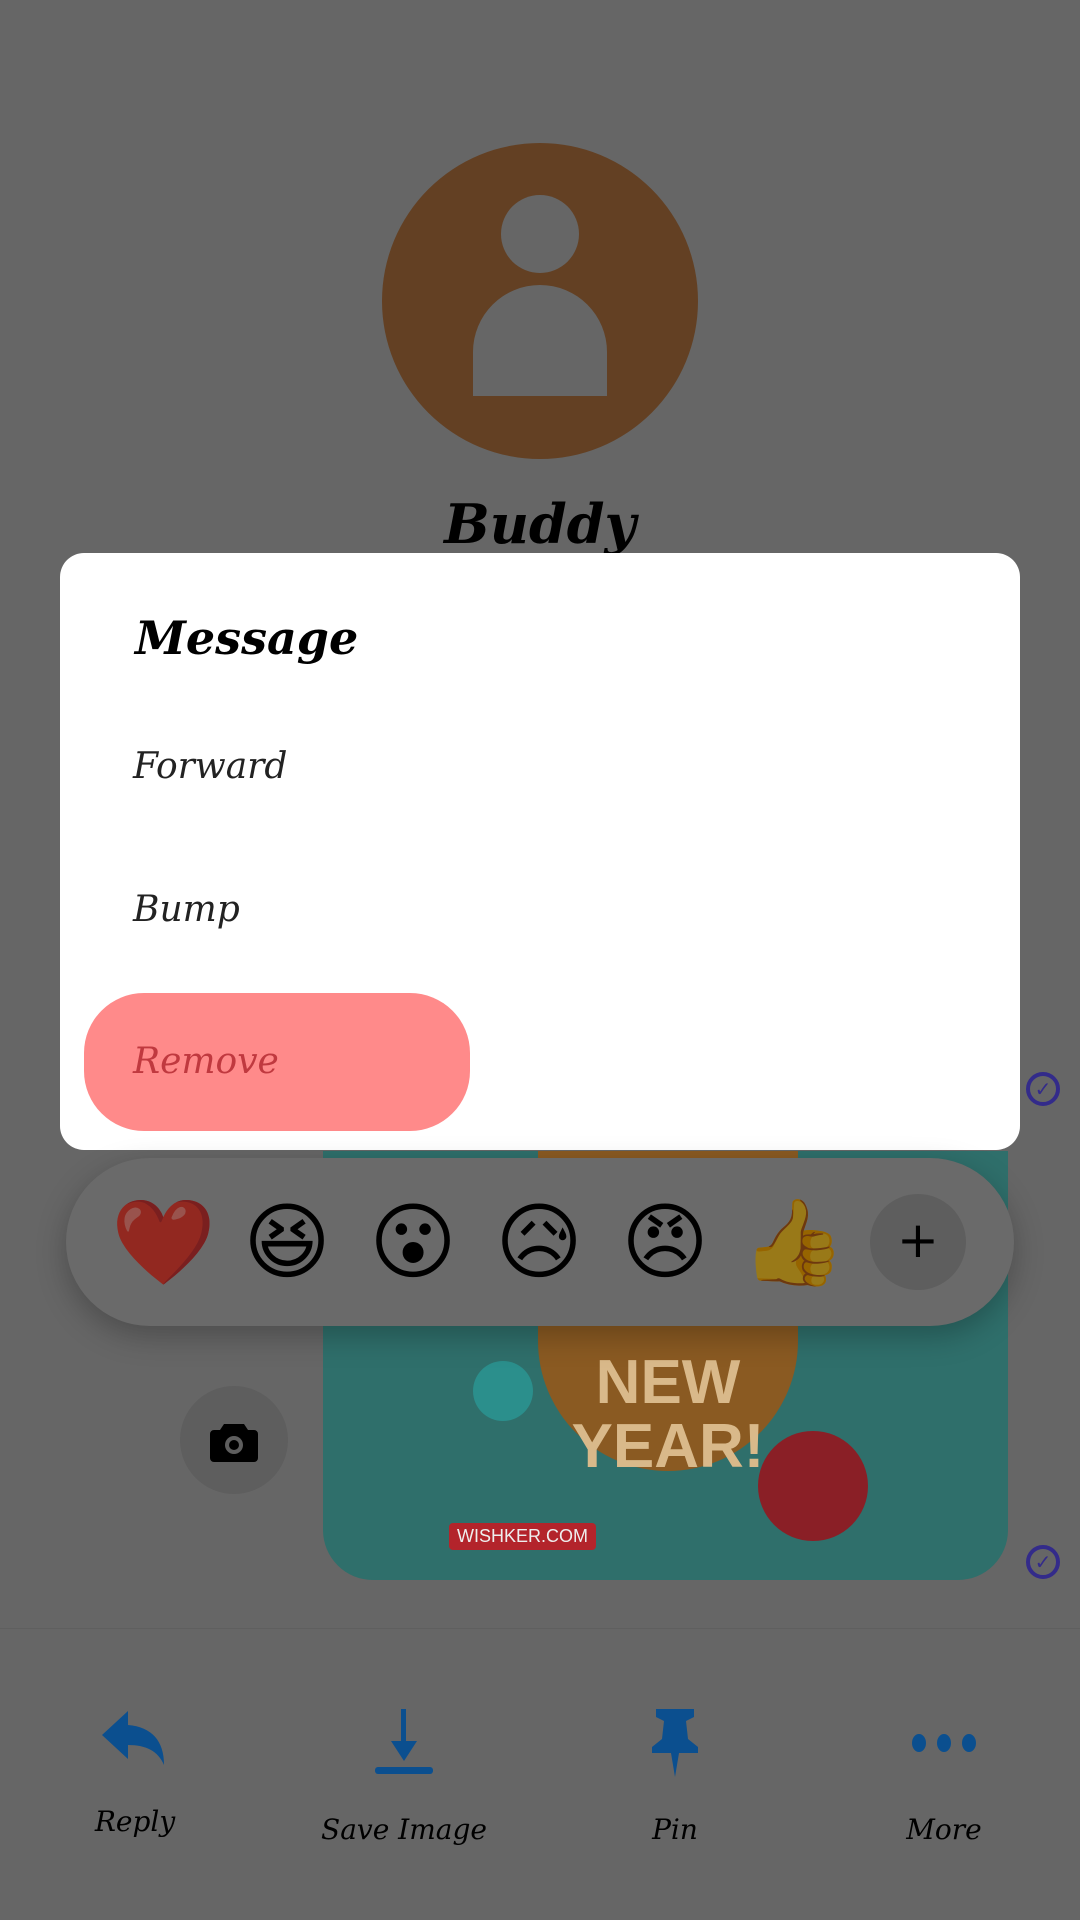 This screenshot has height=1920, width=1080. I want to click on thumbs-up-reaction: 👍, so click(793, 1242).